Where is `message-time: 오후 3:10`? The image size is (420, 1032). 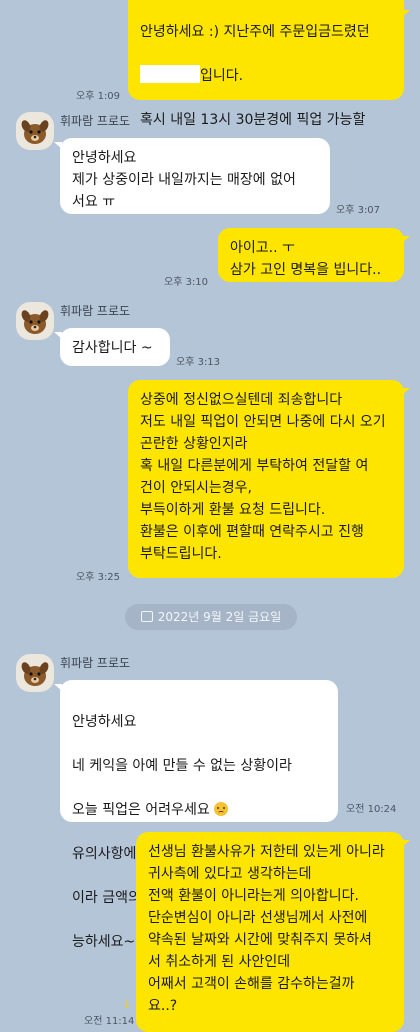
message-time: 오후 3:10 is located at coordinates (186, 282).